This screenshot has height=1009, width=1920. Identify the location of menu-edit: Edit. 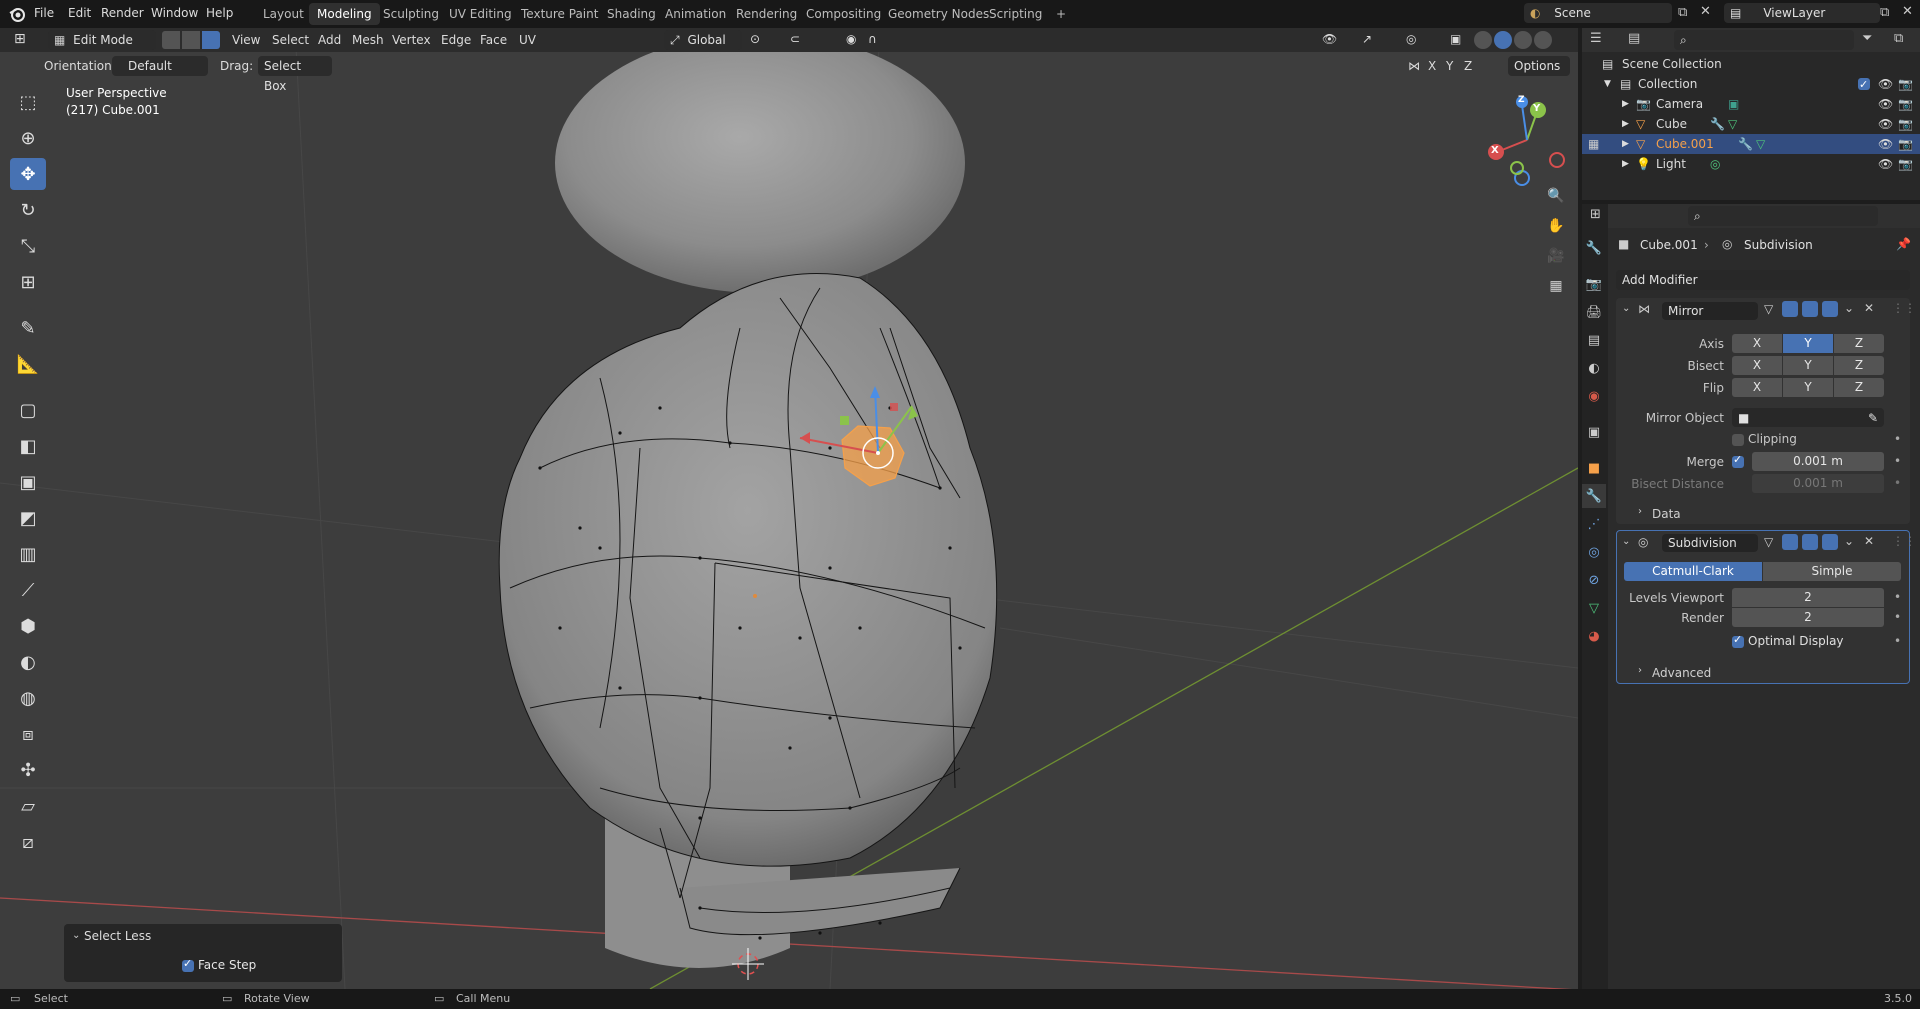
(79, 13).